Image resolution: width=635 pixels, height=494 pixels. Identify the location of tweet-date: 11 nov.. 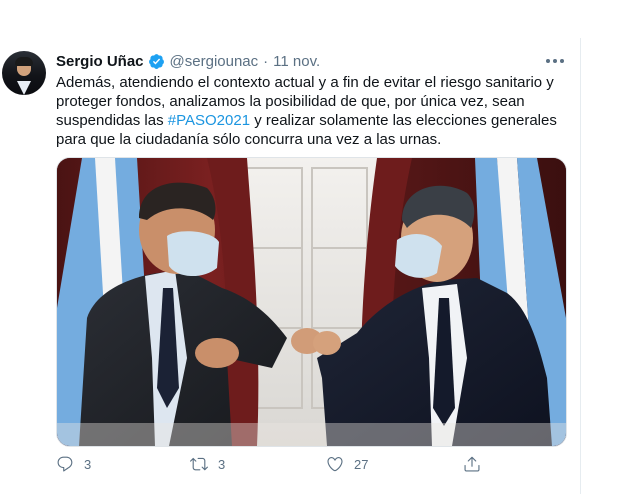
(296, 61).